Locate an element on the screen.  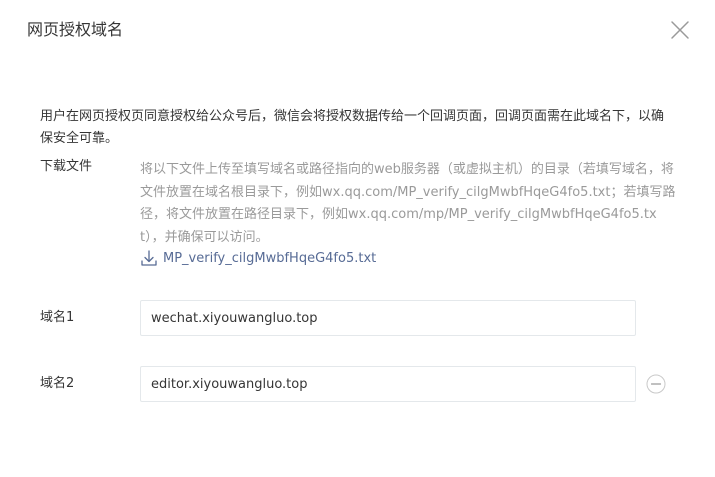
domain-2-input is located at coordinates (388, 384).